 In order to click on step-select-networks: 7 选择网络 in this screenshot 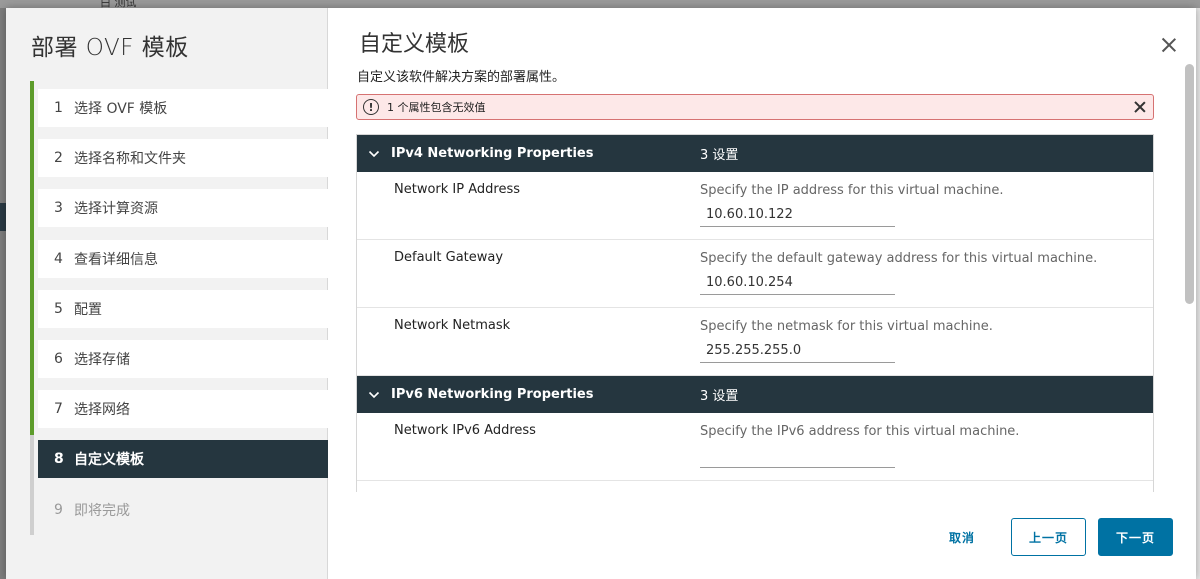, I will do `click(183, 409)`.